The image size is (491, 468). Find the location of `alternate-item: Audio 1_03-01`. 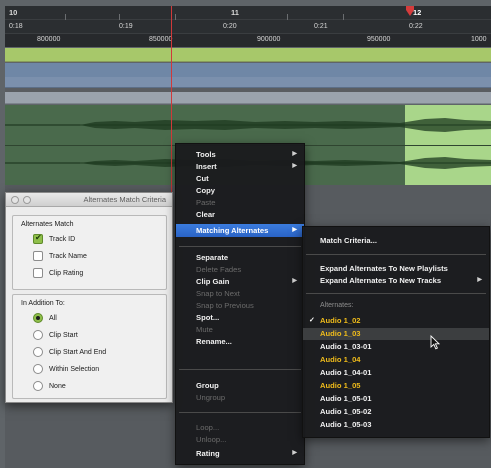

alternate-item: Audio 1_03-01 is located at coordinates (396, 346).